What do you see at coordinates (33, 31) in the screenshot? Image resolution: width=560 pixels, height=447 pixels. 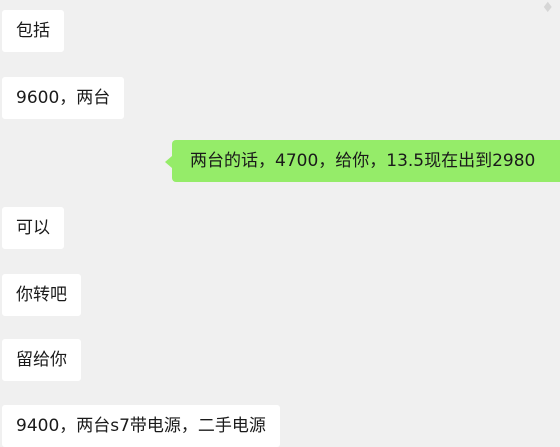 I see `message-bubble-incoming: 包括` at bounding box center [33, 31].